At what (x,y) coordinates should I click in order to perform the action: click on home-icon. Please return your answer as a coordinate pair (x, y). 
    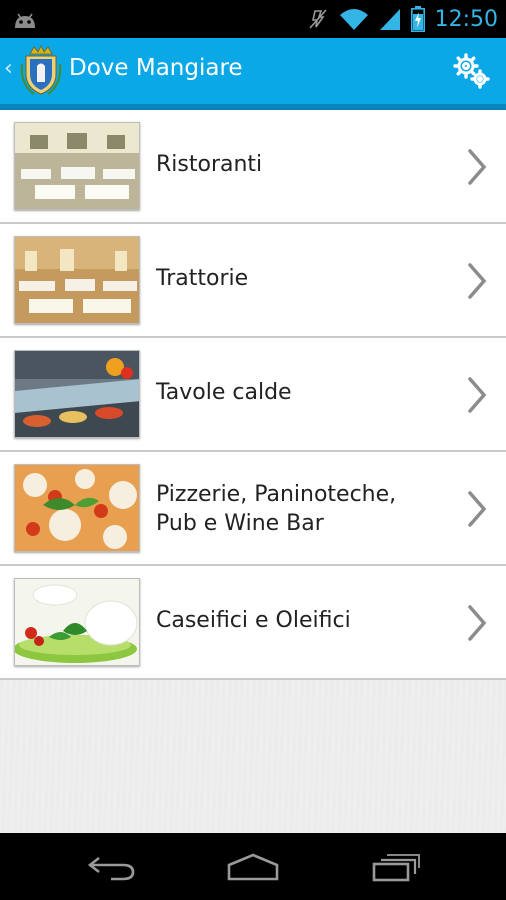
    Looking at the image, I should click on (253, 867).